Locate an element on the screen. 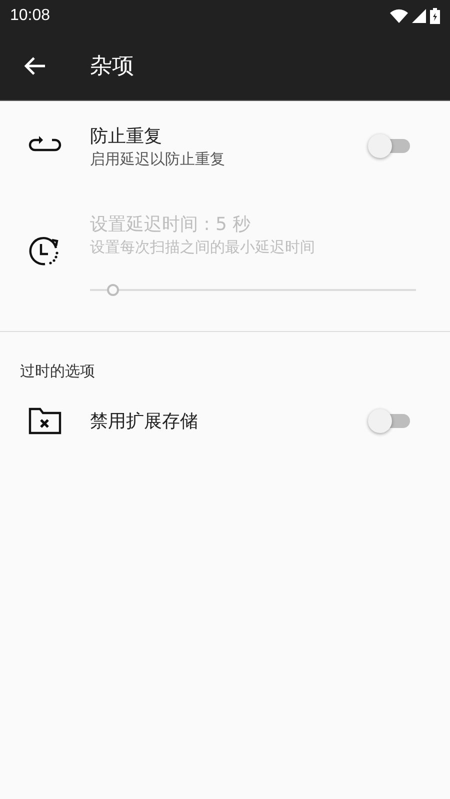 The image size is (450, 799). folder-x-icon is located at coordinates (45, 421).